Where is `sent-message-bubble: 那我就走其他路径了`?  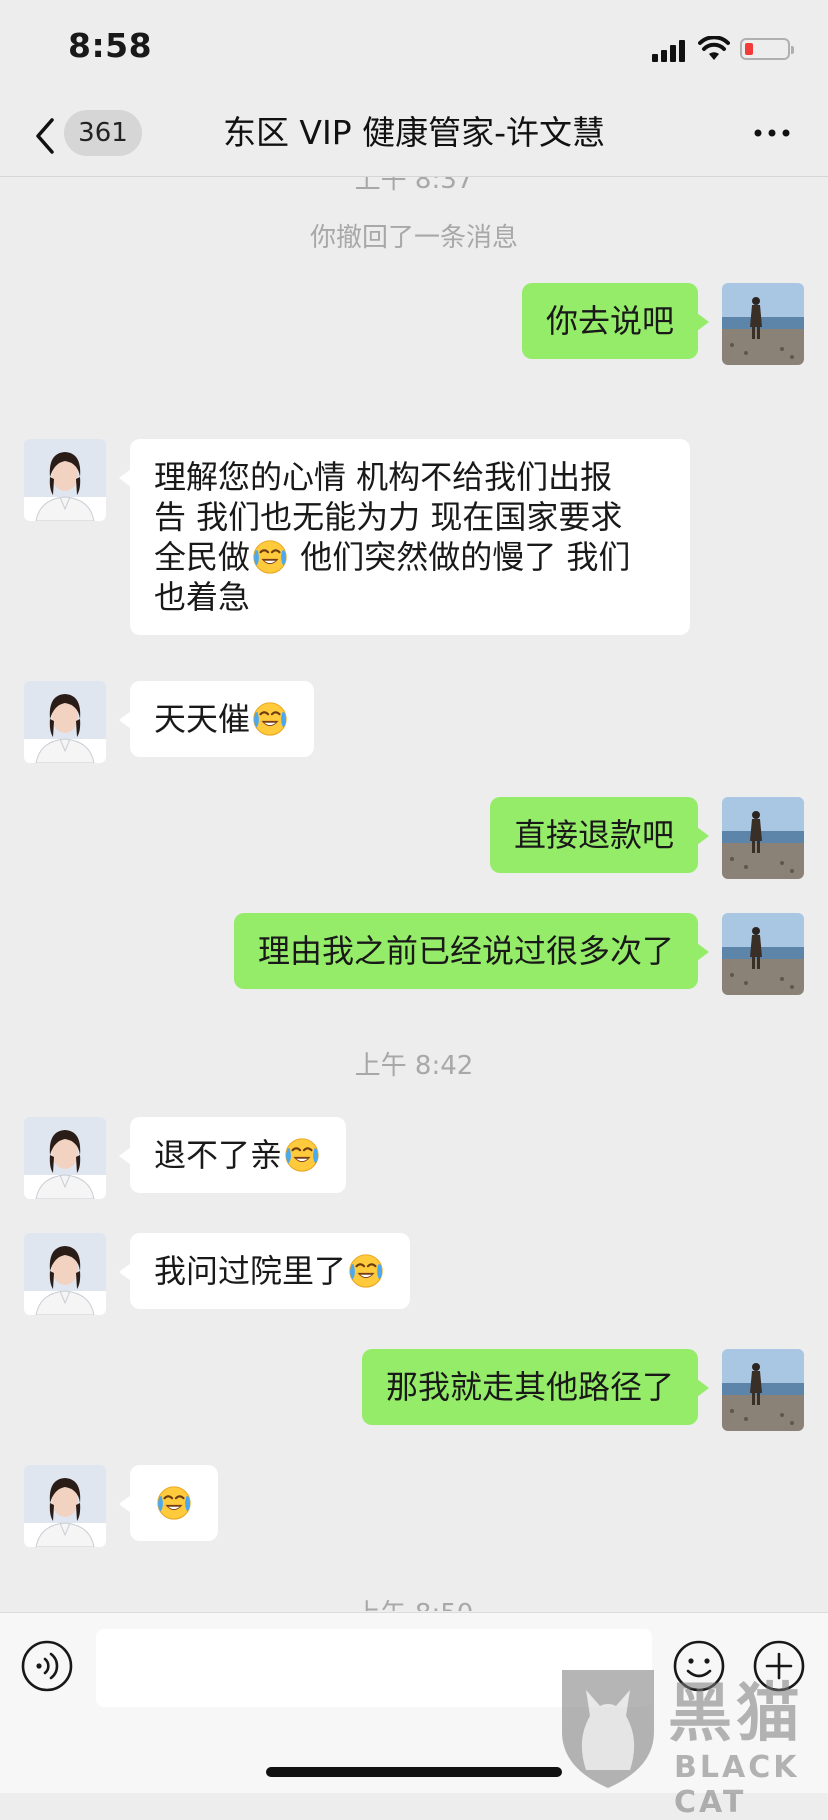 sent-message-bubble: 那我就走其他路径了 is located at coordinates (535, 1387).